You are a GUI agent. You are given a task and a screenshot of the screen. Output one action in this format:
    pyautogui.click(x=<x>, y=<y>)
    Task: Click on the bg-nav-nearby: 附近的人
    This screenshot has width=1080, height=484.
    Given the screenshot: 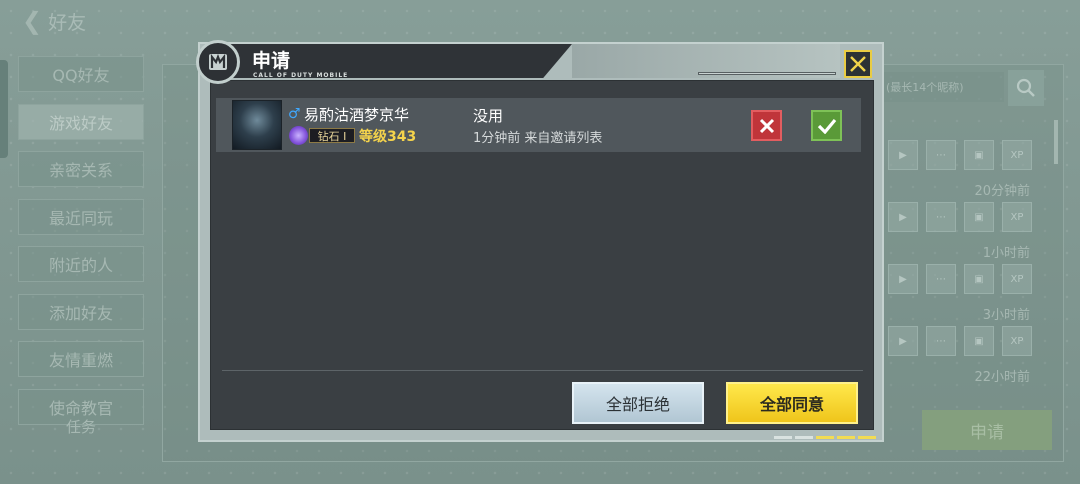 What is the action you would take?
    pyautogui.click(x=81, y=264)
    